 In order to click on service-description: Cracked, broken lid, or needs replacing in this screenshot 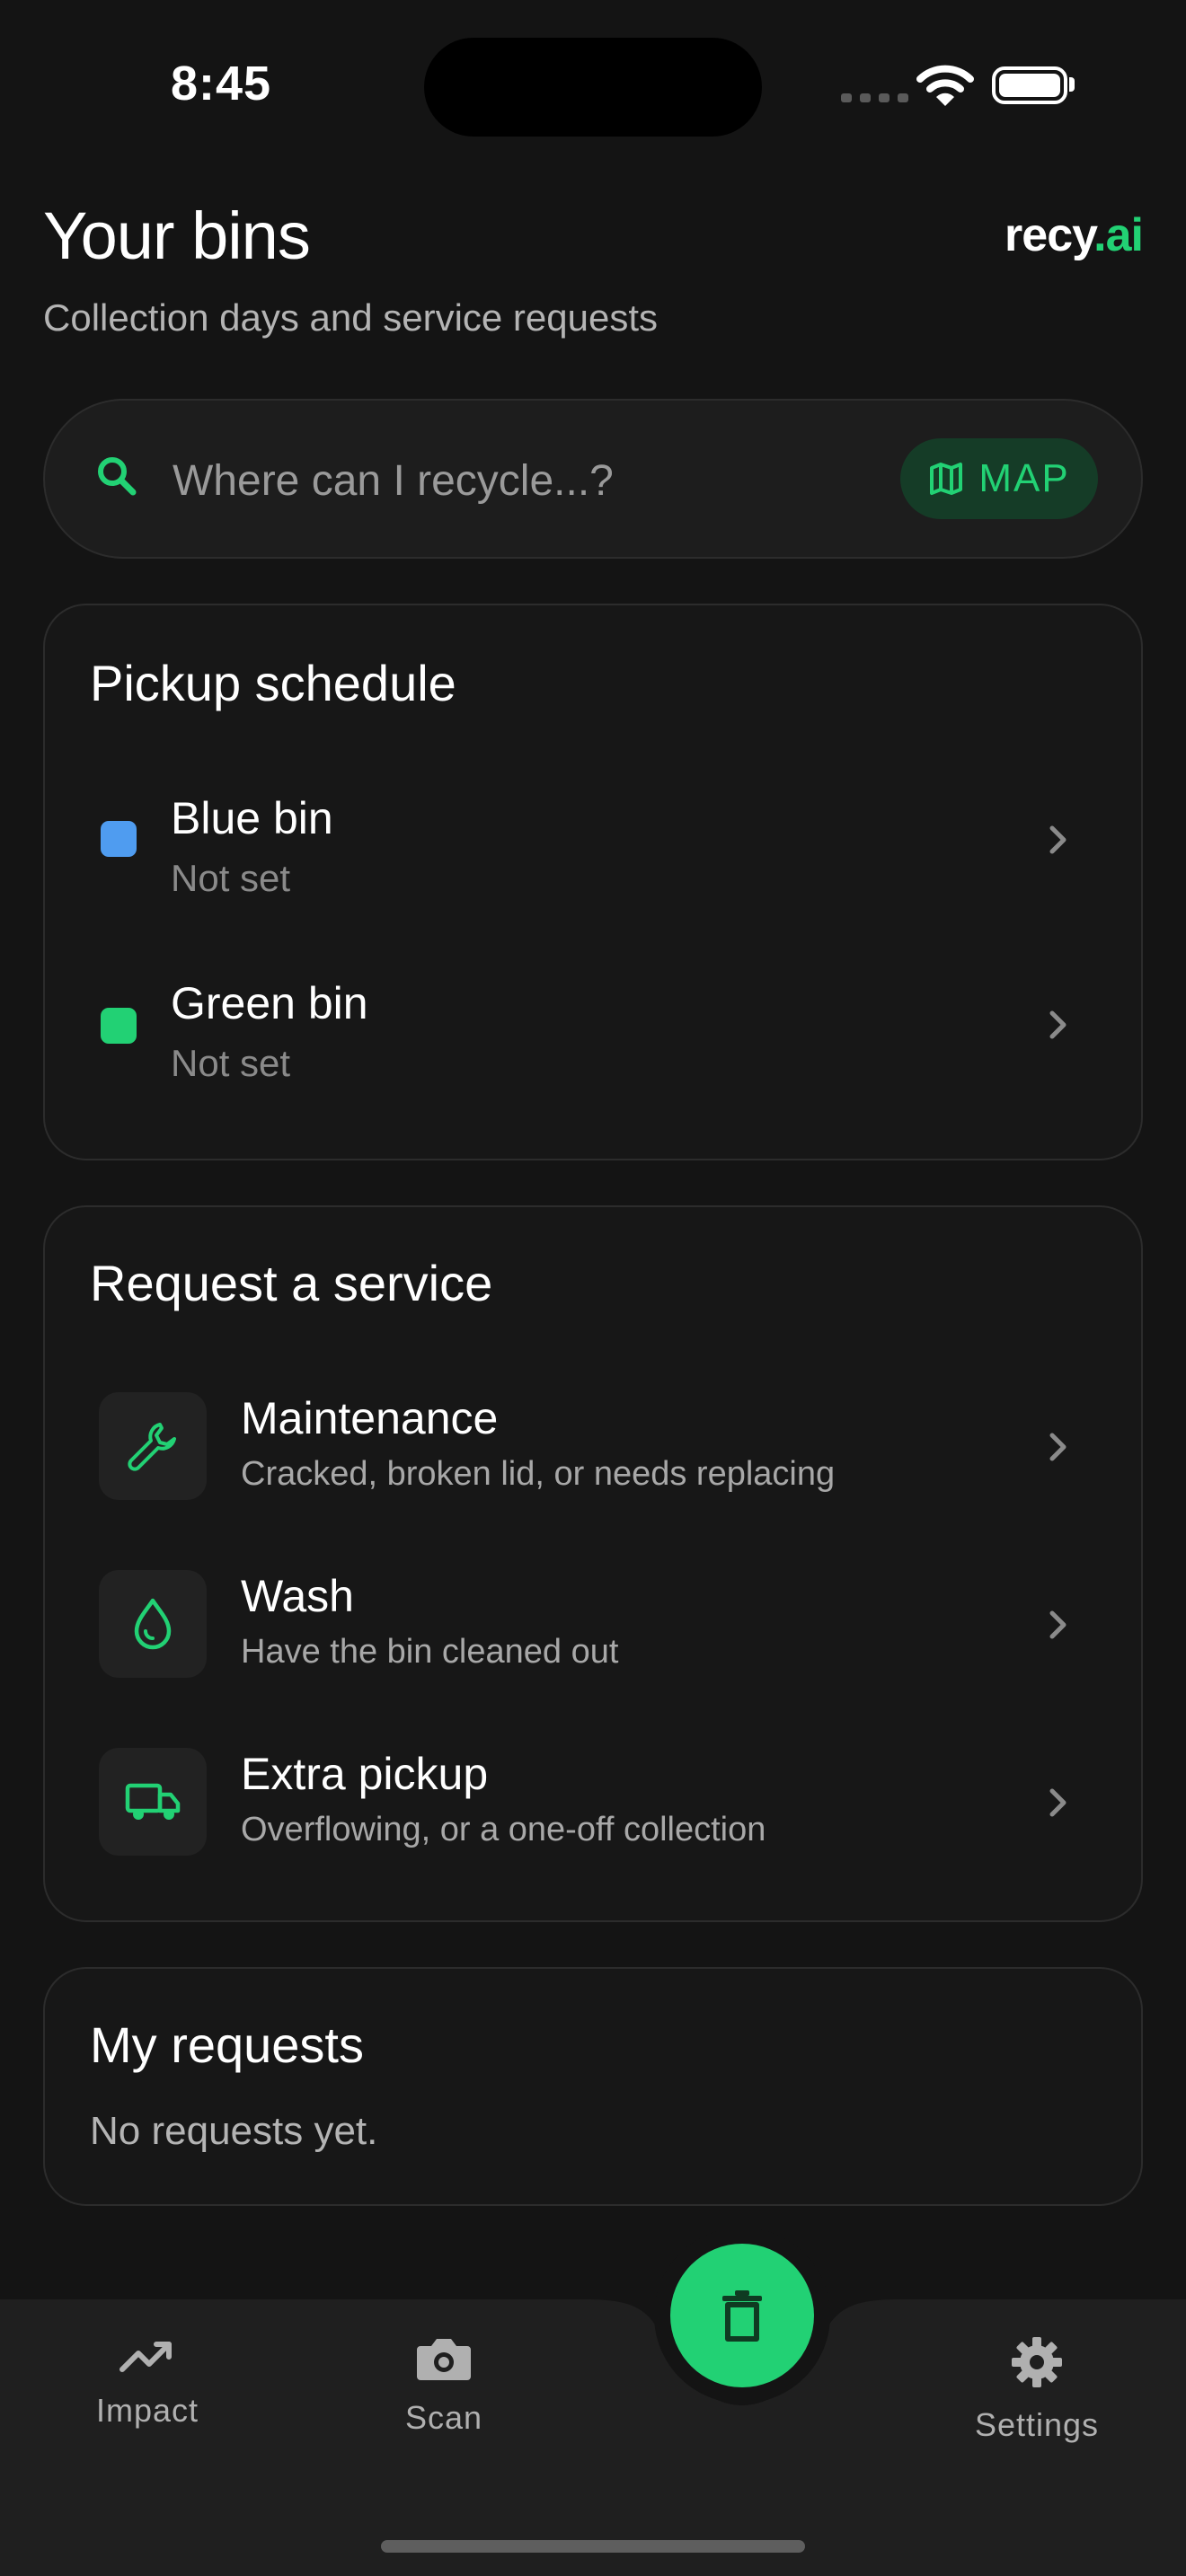, I will do `click(538, 1474)`.